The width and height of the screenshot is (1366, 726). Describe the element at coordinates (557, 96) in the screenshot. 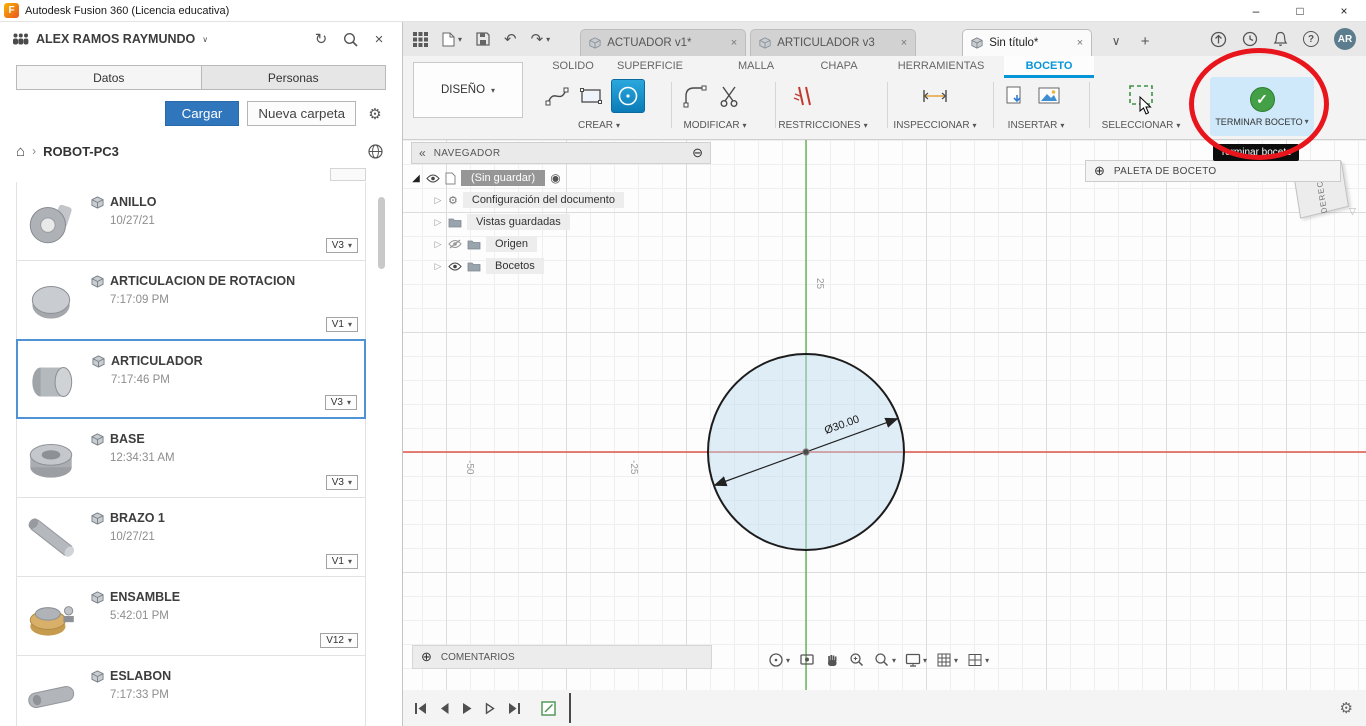

I see `line-tool-icon` at that location.